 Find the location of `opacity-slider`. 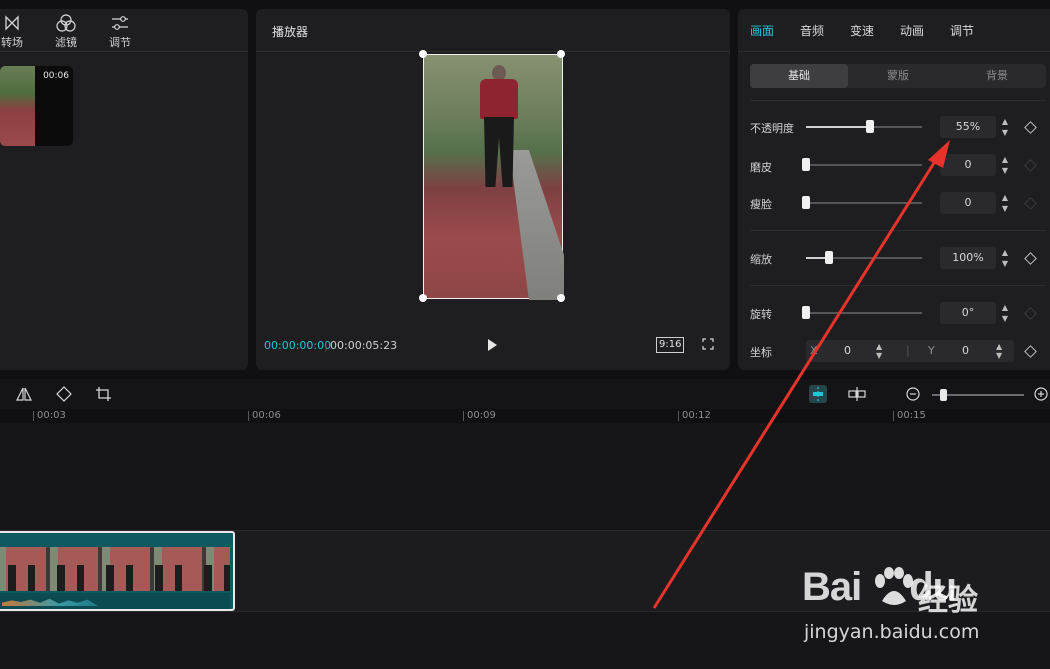

opacity-slider is located at coordinates (864, 126).